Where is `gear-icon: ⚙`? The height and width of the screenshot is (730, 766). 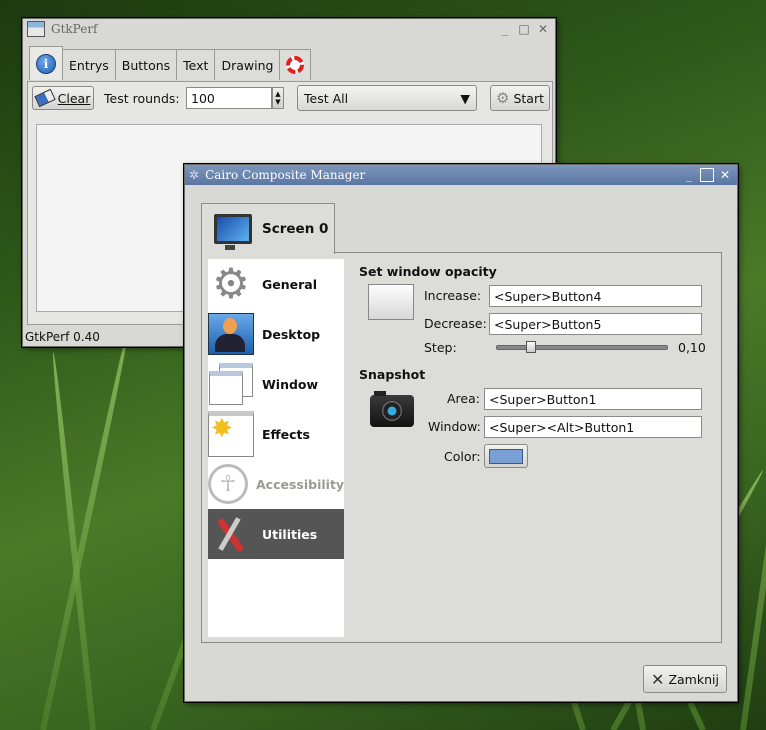 gear-icon: ⚙ is located at coordinates (231, 283).